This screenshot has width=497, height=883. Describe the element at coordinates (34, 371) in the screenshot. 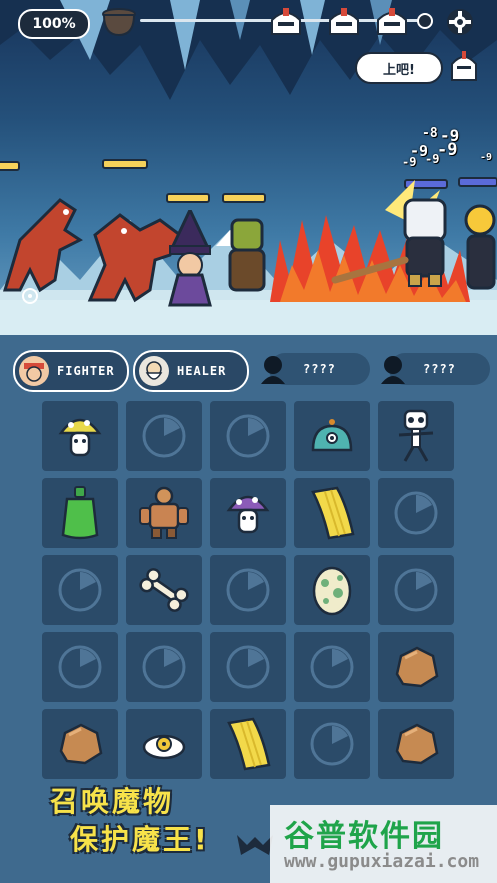

I see `fighter-portrait-icon` at that location.